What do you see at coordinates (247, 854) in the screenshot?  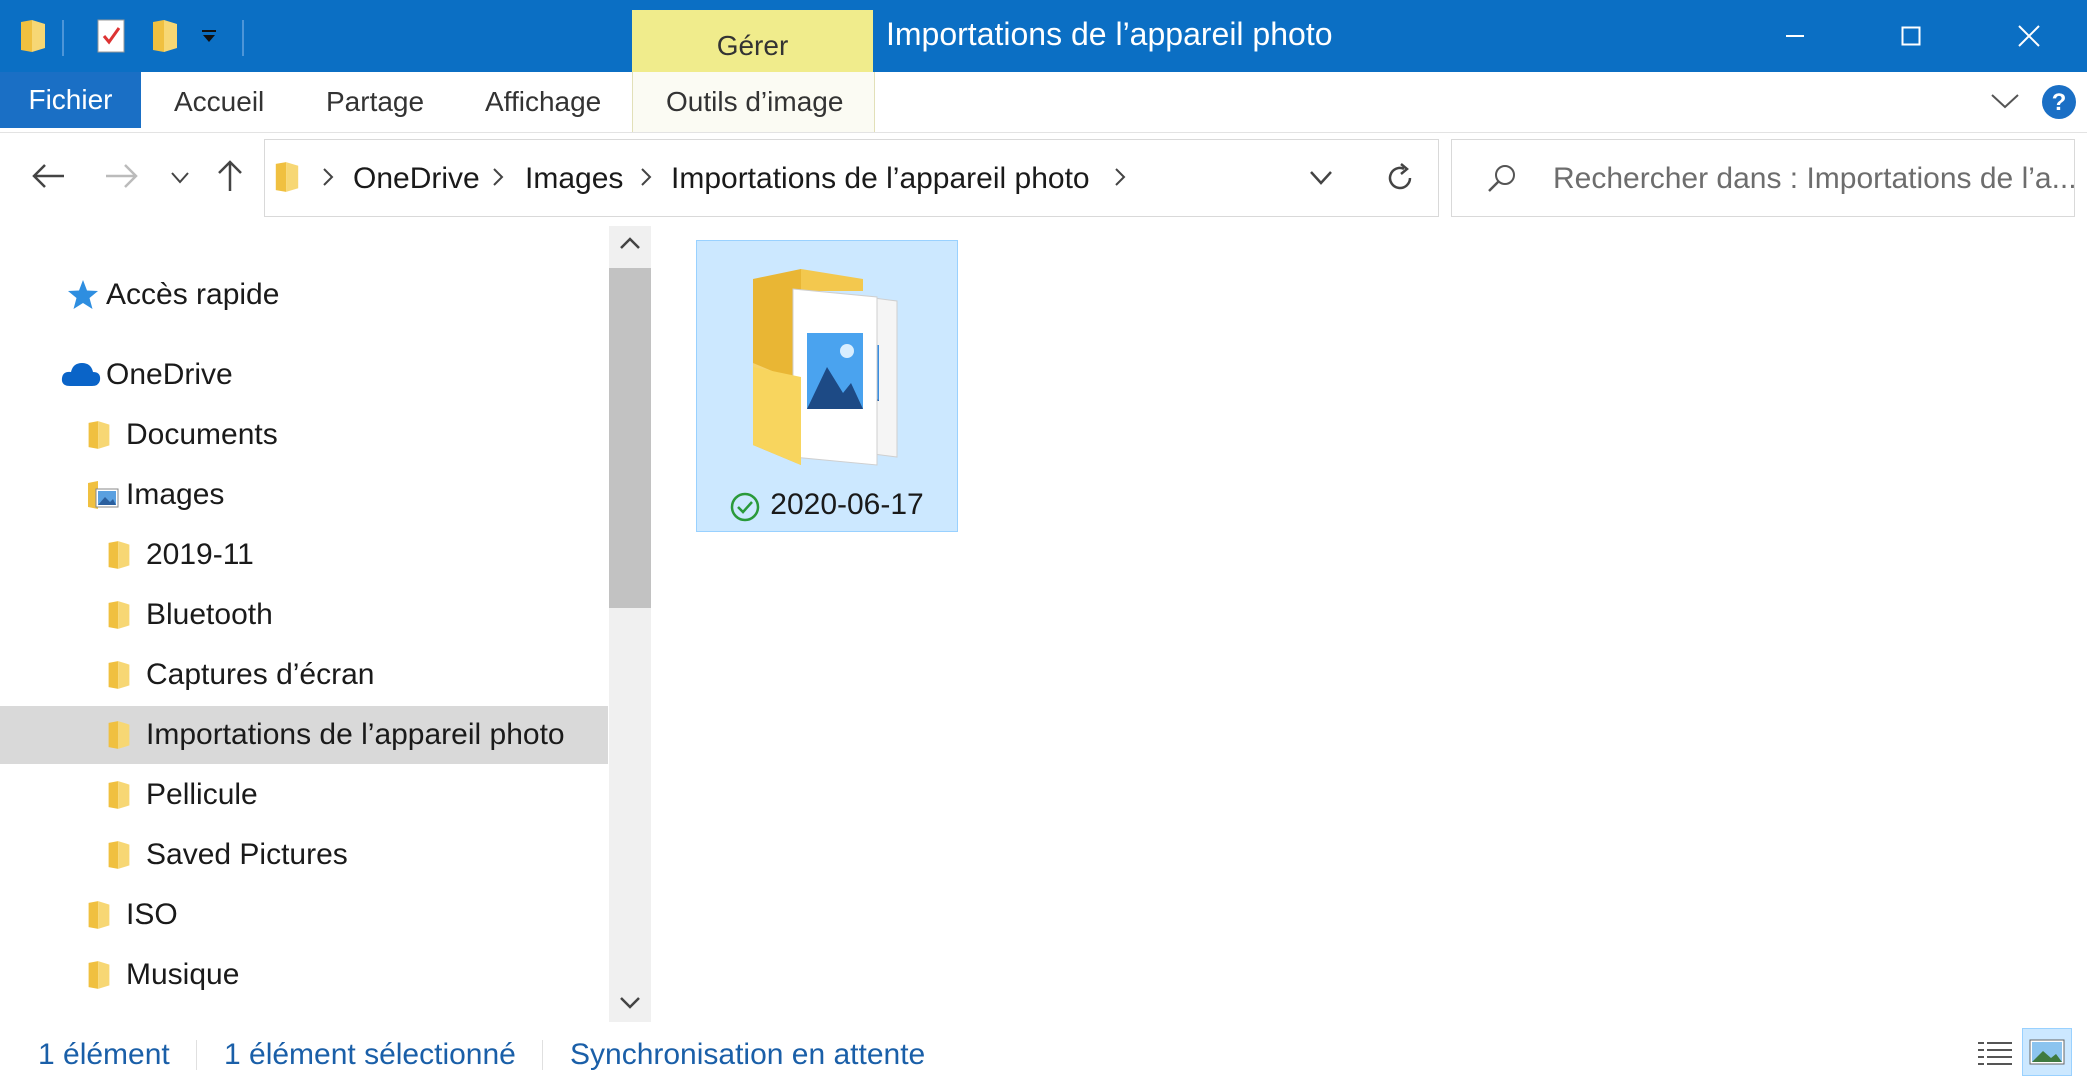 I see `sidebar-item-label: Saved Pictures` at bounding box center [247, 854].